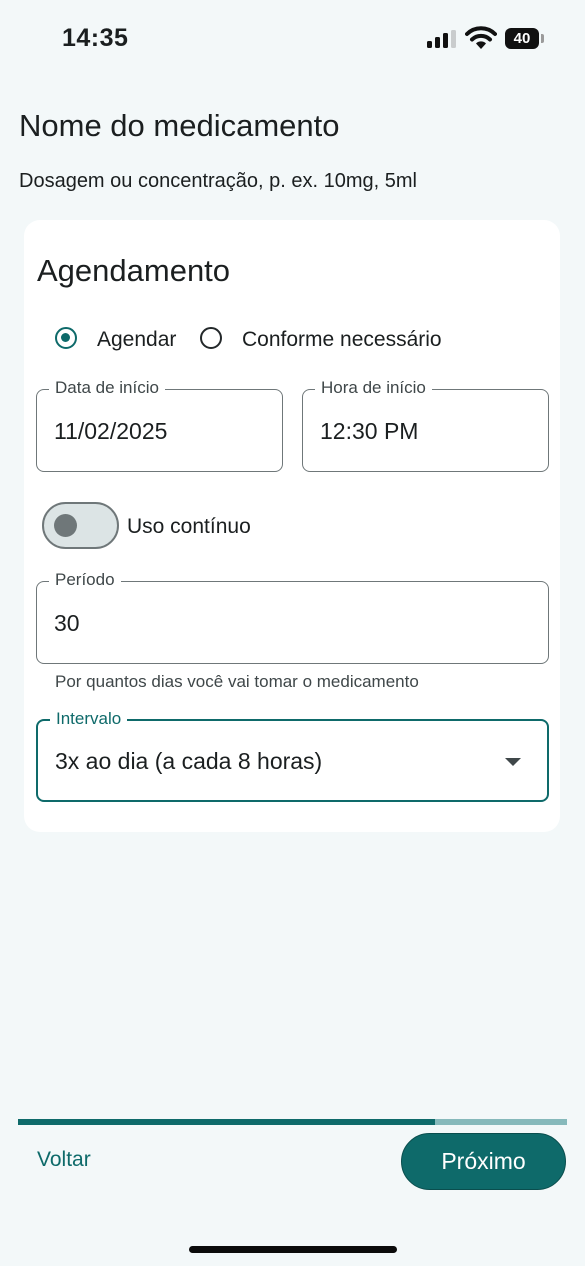 Image resolution: width=585 pixels, height=1266 pixels. What do you see at coordinates (189, 526) in the screenshot?
I see `continuous-use-label: Uso contínuo` at bounding box center [189, 526].